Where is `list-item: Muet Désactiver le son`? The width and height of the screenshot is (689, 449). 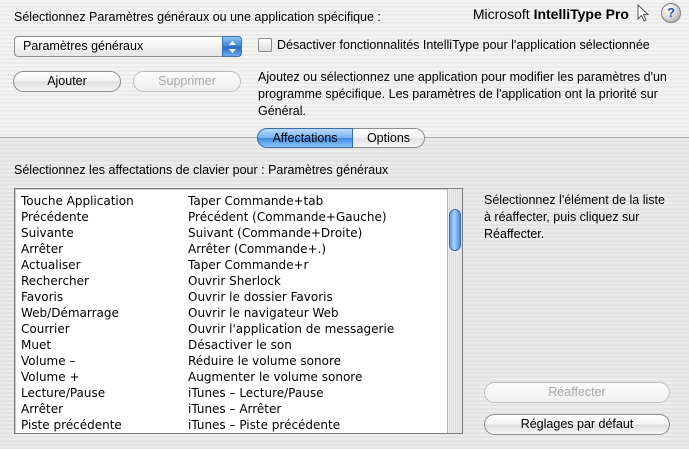 list-item: Muet Désactiver le son is located at coordinates (230, 345).